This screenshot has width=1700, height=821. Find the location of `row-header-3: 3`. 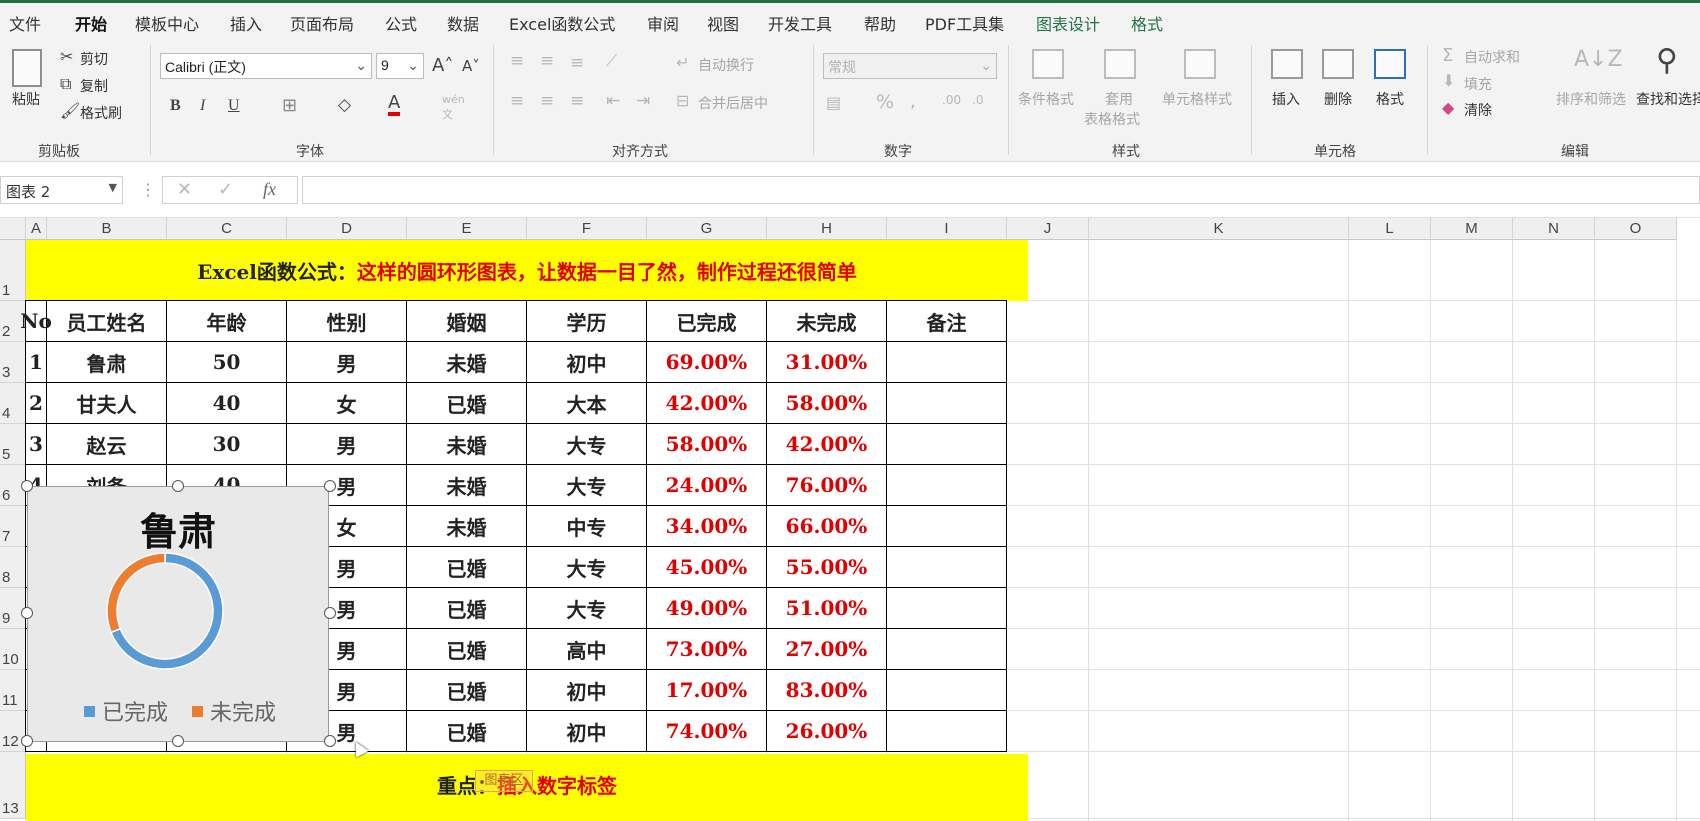

row-header-3: 3 is located at coordinates (13, 362).